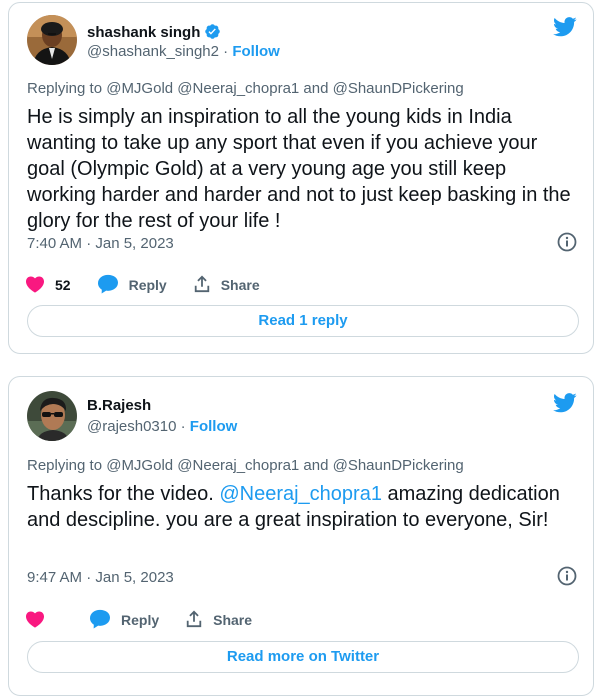  What do you see at coordinates (131, 426) in the screenshot?
I see `author-handle: @rajesh0310` at bounding box center [131, 426].